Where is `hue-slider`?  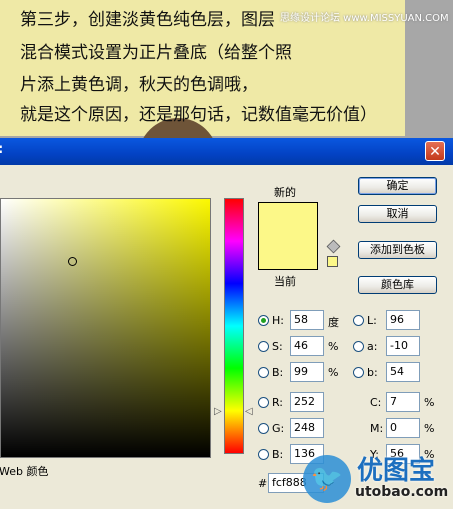
hue-slider is located at coordinates (234, 326).